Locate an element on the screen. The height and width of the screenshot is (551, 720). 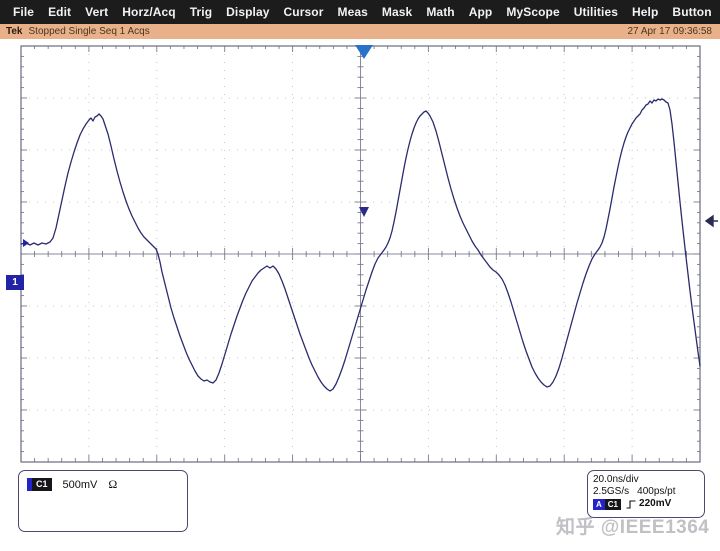
trigger-channel-label: C1 is located at coordinates (613, 504).